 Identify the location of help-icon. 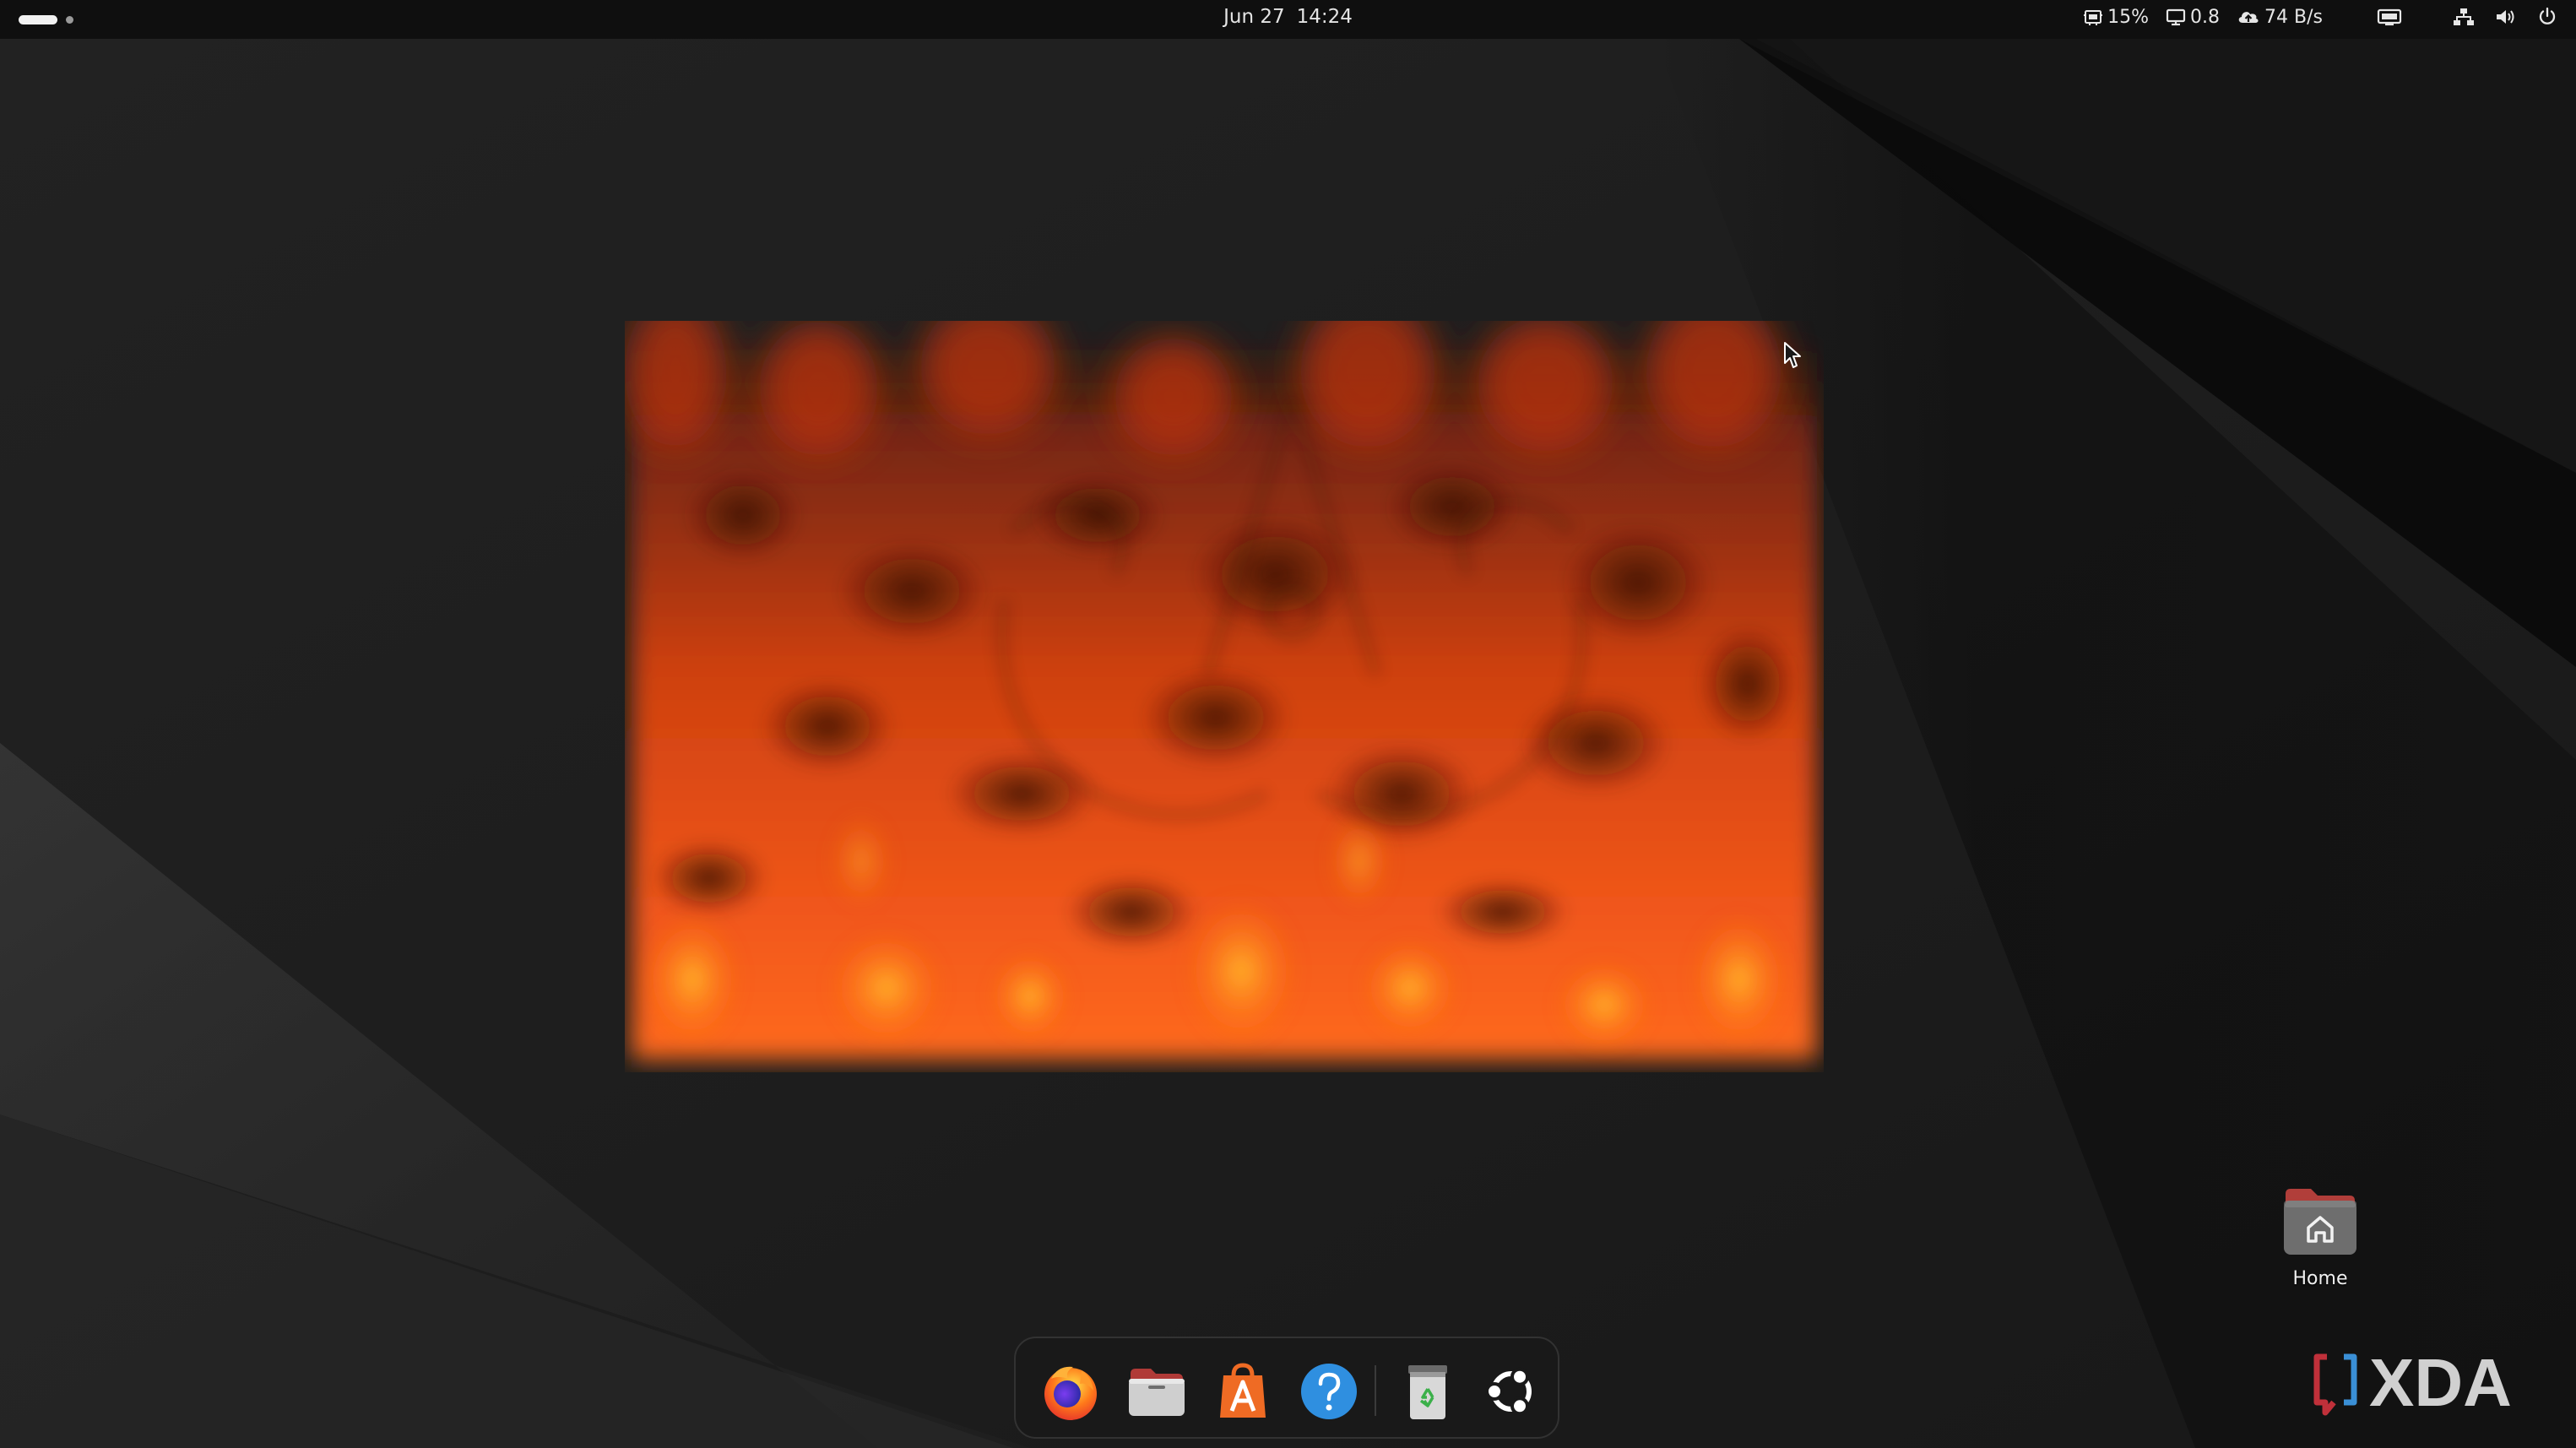
(1329, 1392).